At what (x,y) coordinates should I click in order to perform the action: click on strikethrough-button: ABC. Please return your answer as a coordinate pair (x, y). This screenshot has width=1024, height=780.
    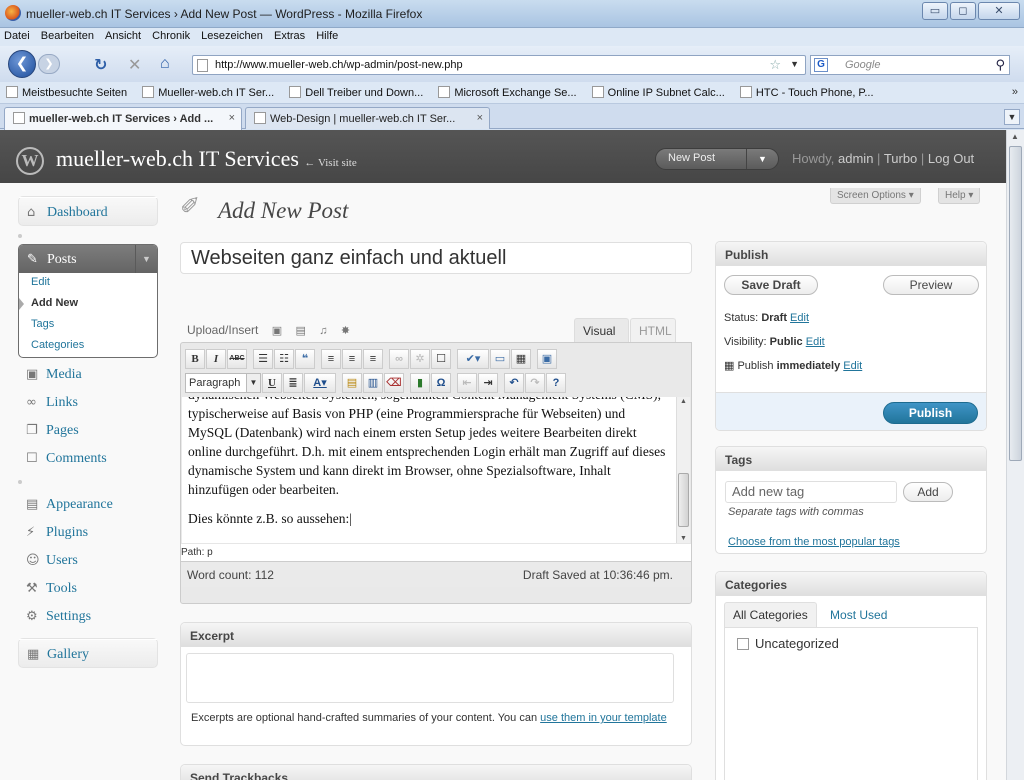
    Looking at the image, I should click on (237, 359).